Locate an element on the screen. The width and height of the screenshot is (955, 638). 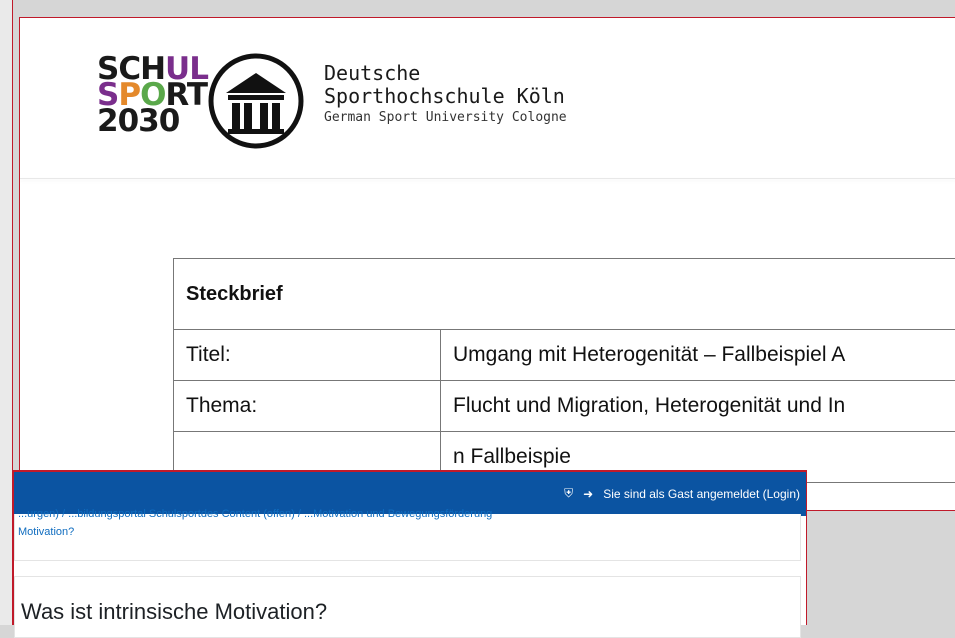
university-name-line1: Deutsche is located at coordinates (445, 73).